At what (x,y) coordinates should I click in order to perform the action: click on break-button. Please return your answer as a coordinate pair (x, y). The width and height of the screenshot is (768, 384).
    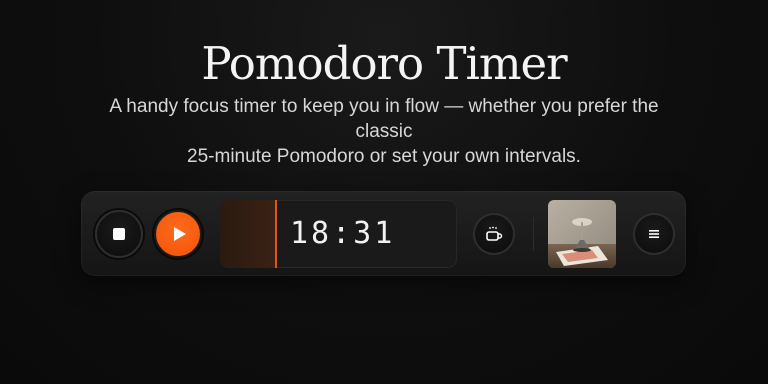
    Looking at the image, I should click on (494, 234).